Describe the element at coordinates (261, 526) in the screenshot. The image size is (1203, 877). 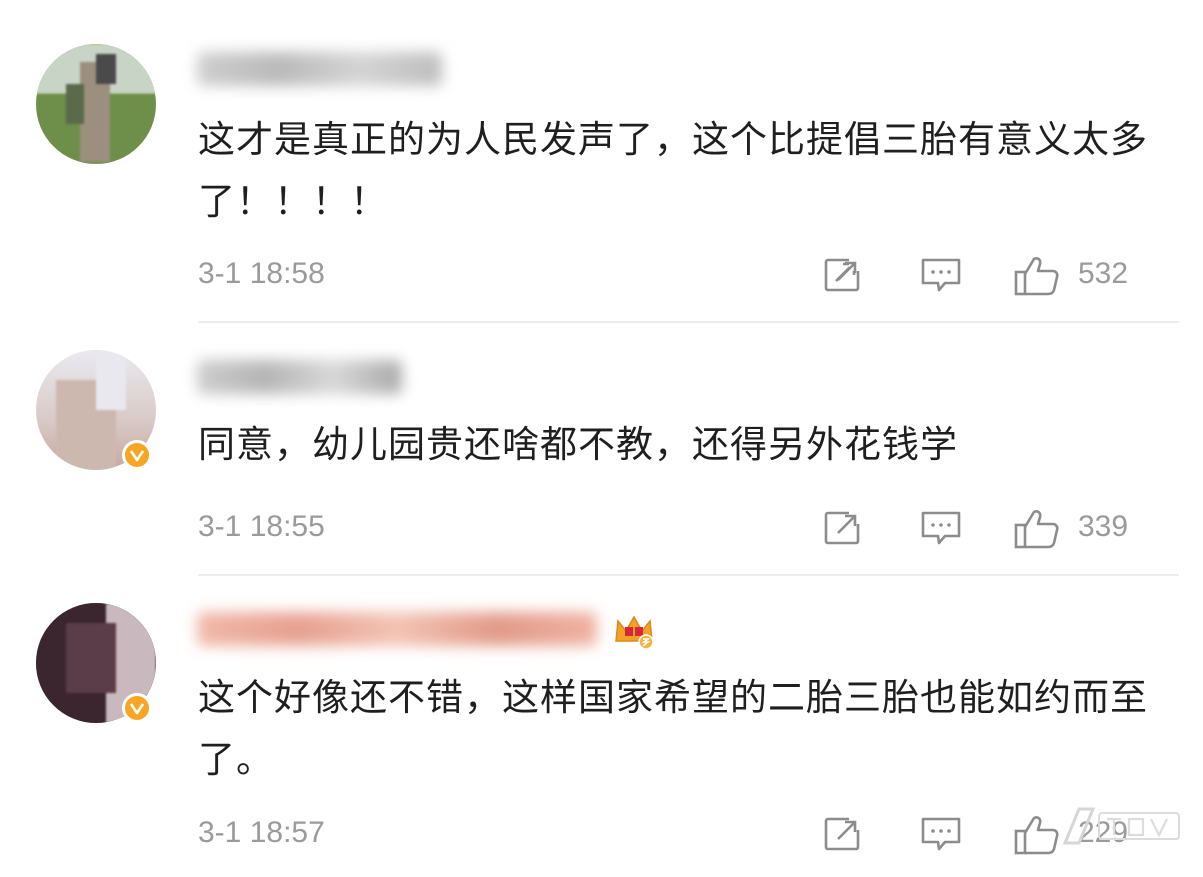
I see `timestamp: 3-1 18:55` at that location.